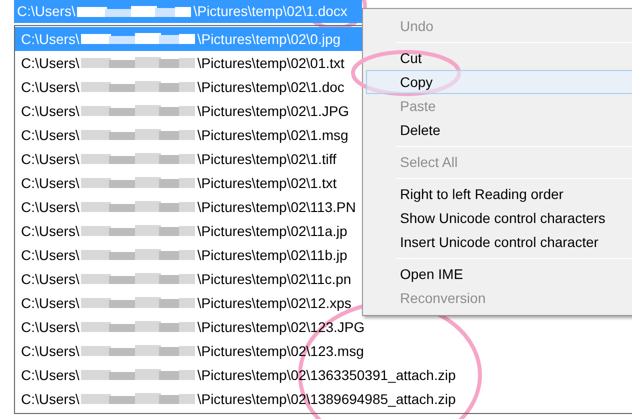 Image resolution: width=632 pixels, height=419 pixels. What do you see at coordinates (46, 11) in the screenshot?
I see `path-text: C:\Users\` at bounding box center [46, 11].